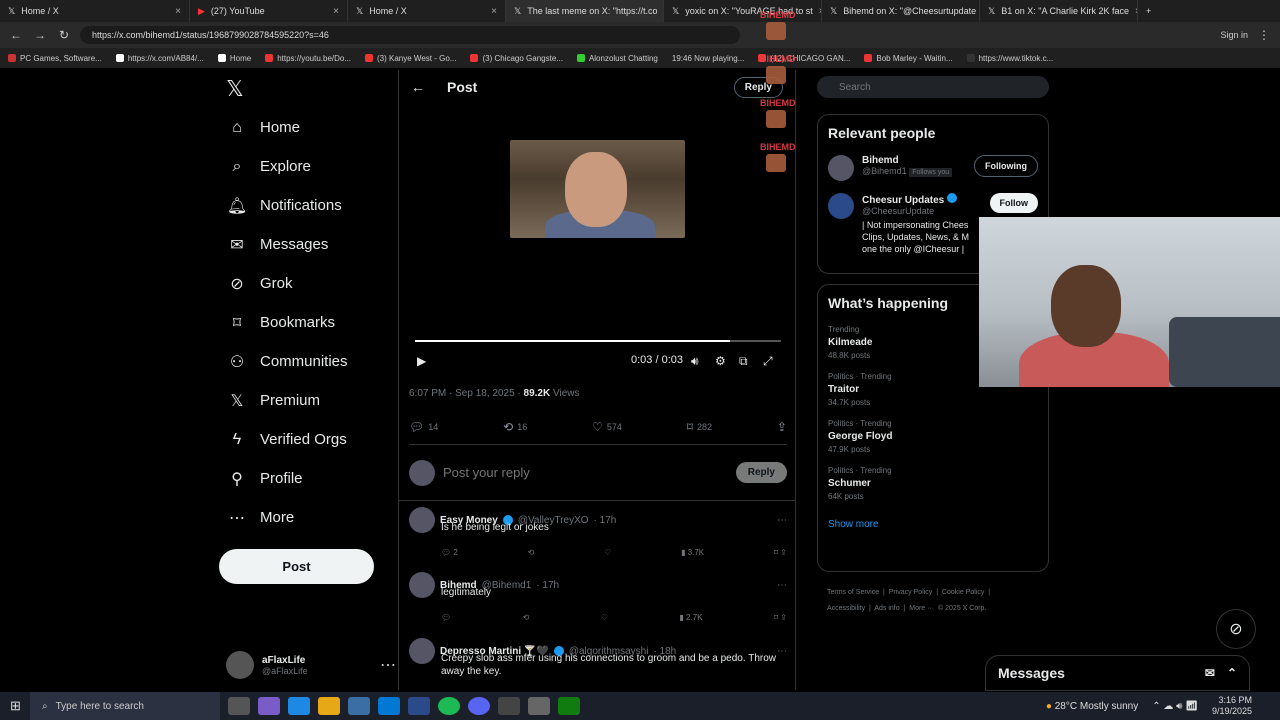 The height and width of the screenshot is (720, 1280). What do you see at coordinates (1232, 706) in the screenshot?
I see `taskbar-clock: 3:16 PM 9/19/2025` at bounding box center [1232, 706].